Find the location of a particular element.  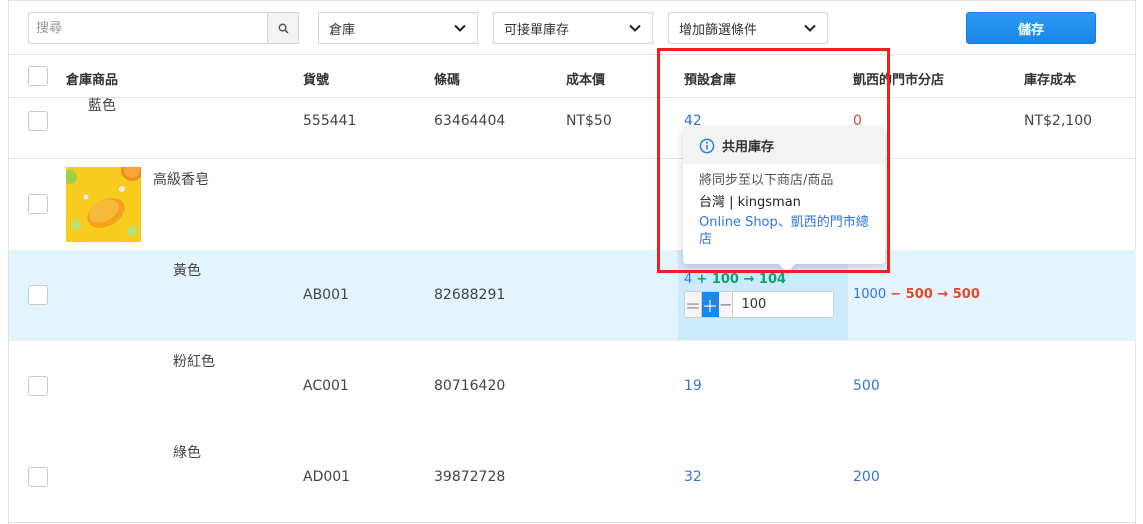

variant-name: 黃色 is located at coordinates (187, 271).